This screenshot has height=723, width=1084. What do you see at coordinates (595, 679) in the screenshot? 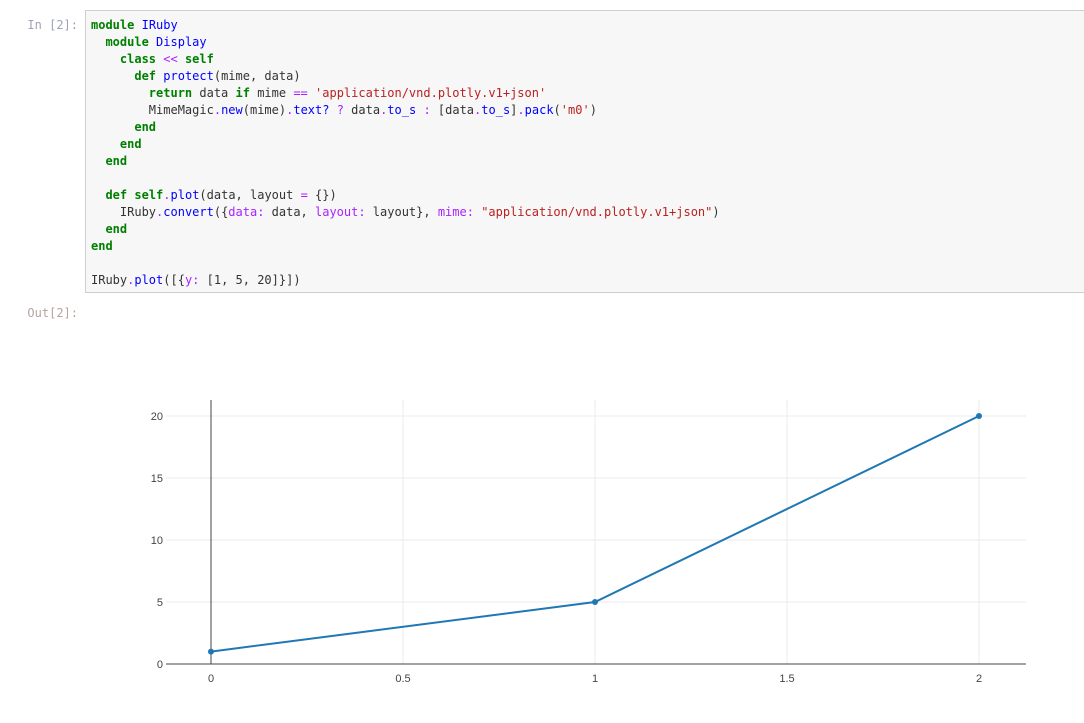
I see `x-tick-label: 1` at bounding box center [595, 679].